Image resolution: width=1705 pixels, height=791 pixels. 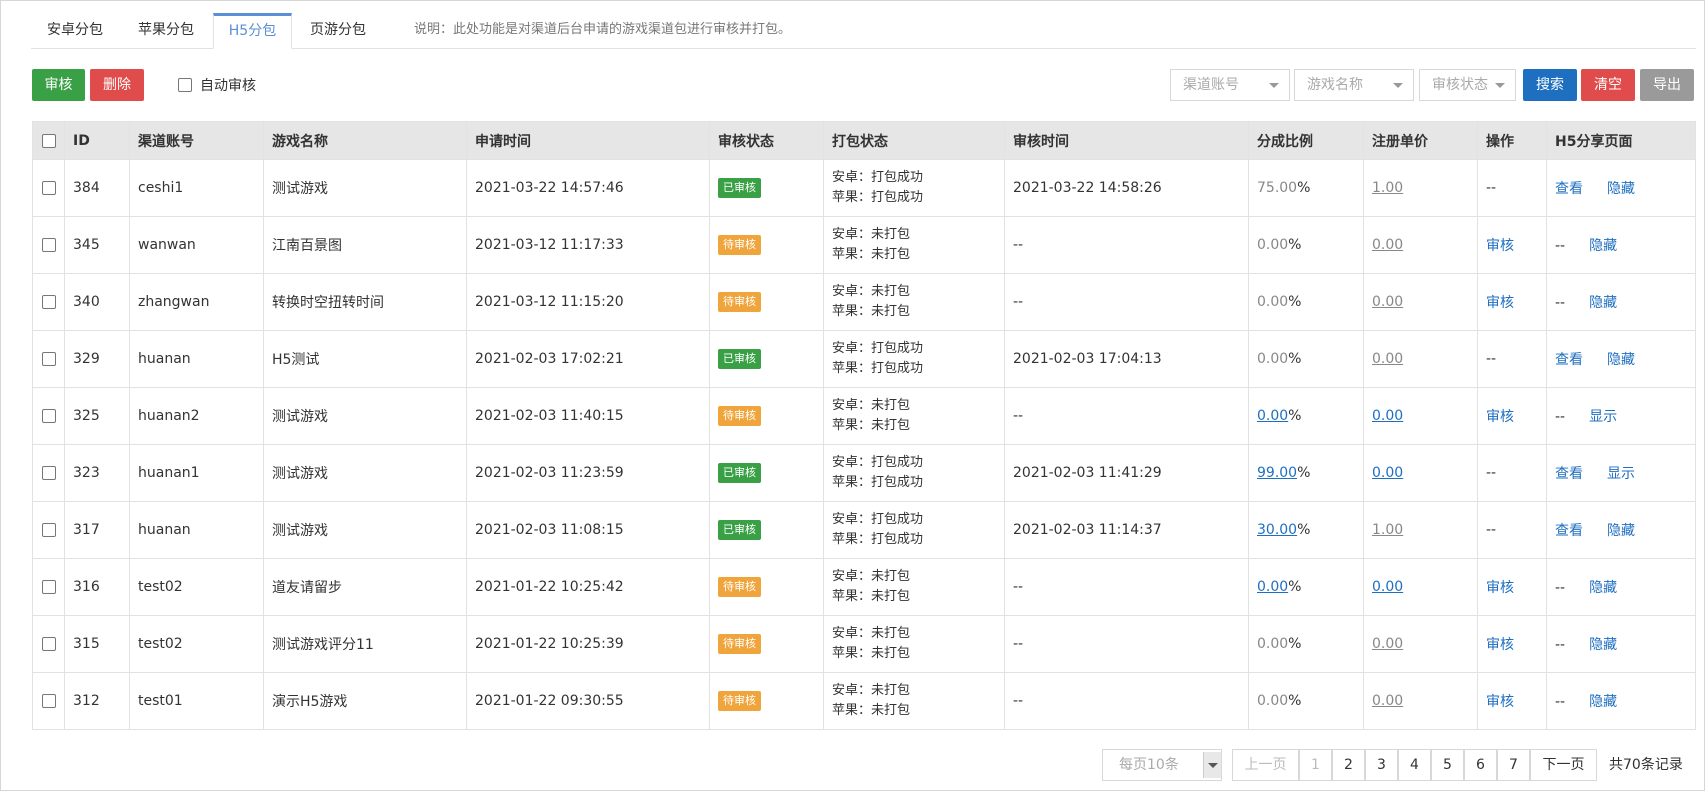 What do you see at coordinates (77, 31) in the screenshot?
I see `tab-android: 安卓分包` at bounding box center [77, 31].